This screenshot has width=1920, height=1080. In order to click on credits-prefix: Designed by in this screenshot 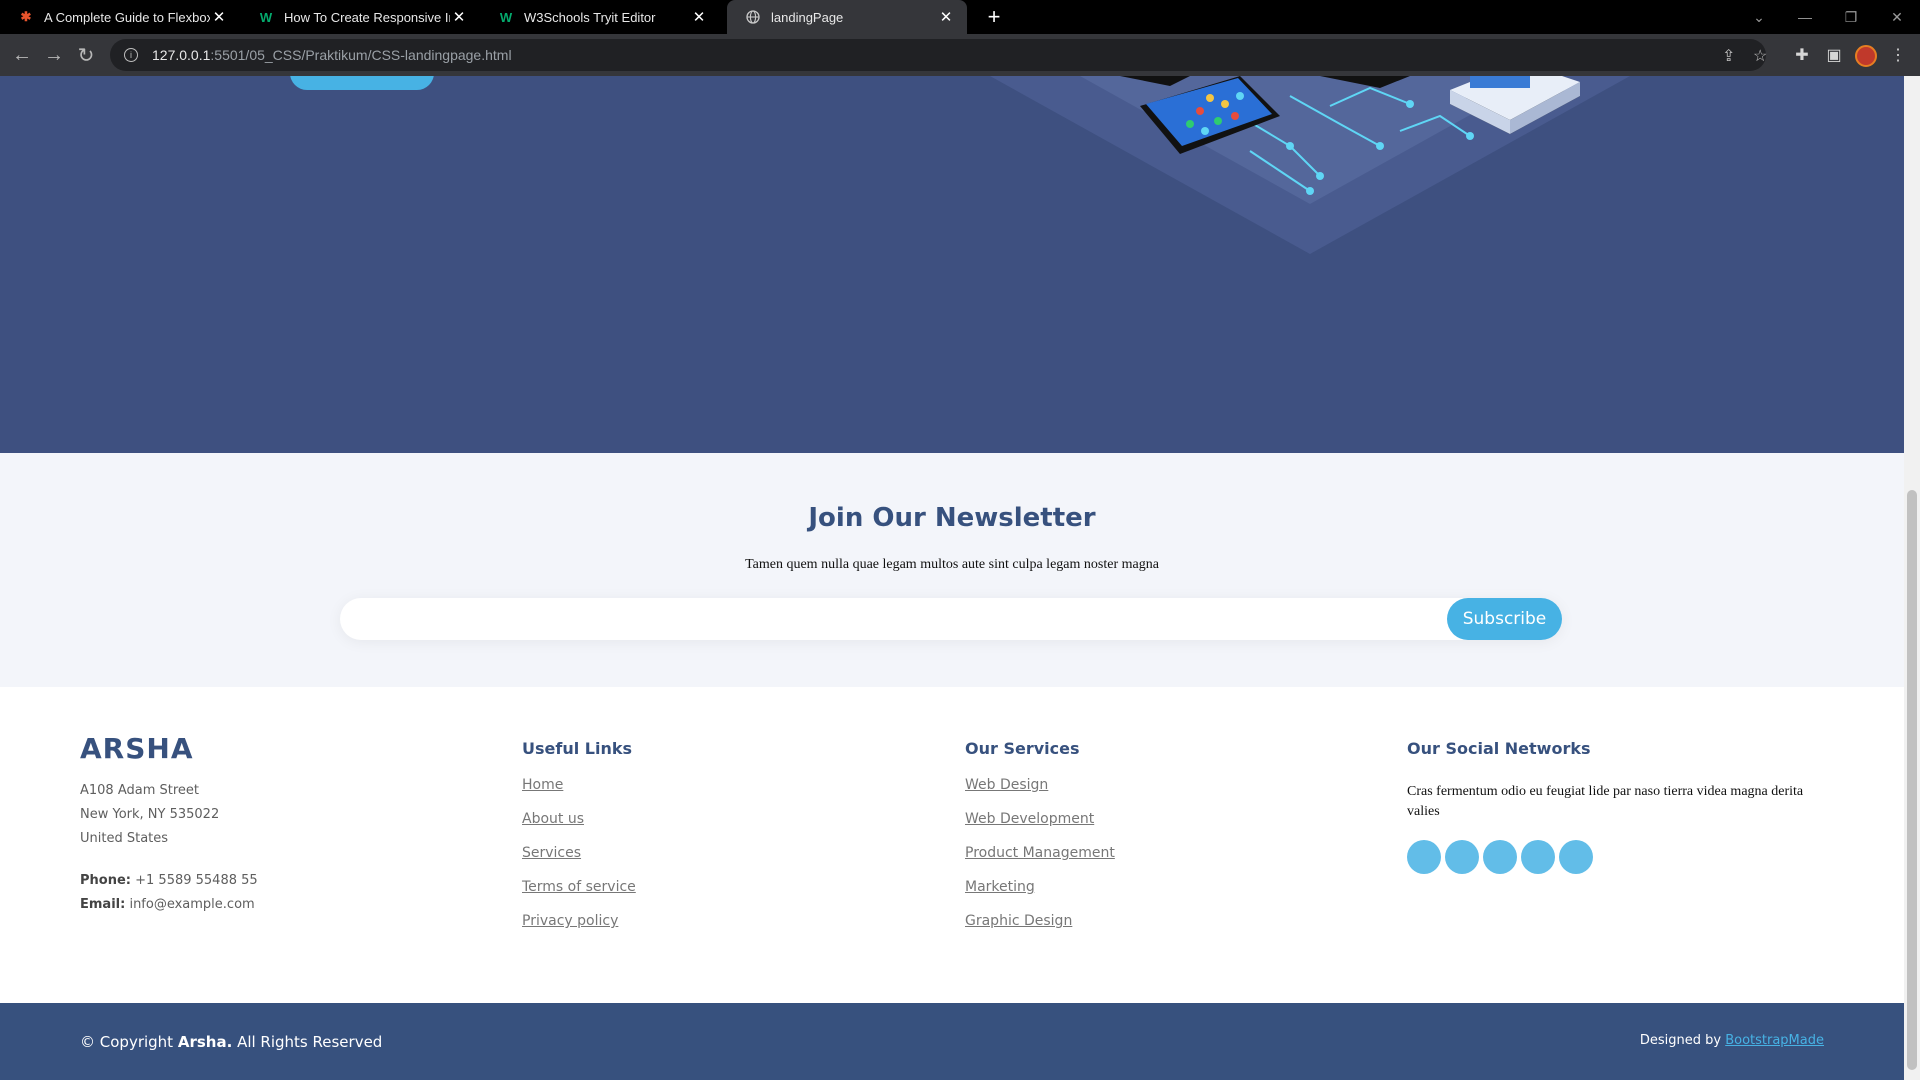, I will do `click(1680, 1040)`.